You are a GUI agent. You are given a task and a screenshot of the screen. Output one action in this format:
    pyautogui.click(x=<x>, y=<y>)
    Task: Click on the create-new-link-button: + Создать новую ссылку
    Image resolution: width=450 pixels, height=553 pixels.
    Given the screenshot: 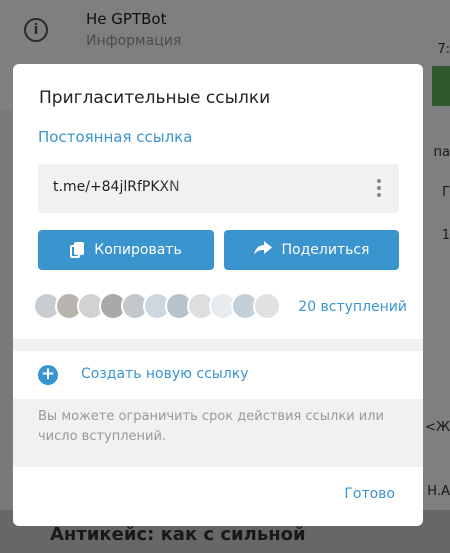 What is the action you would take?
    pyautogui.click(x=218, y=375)
    